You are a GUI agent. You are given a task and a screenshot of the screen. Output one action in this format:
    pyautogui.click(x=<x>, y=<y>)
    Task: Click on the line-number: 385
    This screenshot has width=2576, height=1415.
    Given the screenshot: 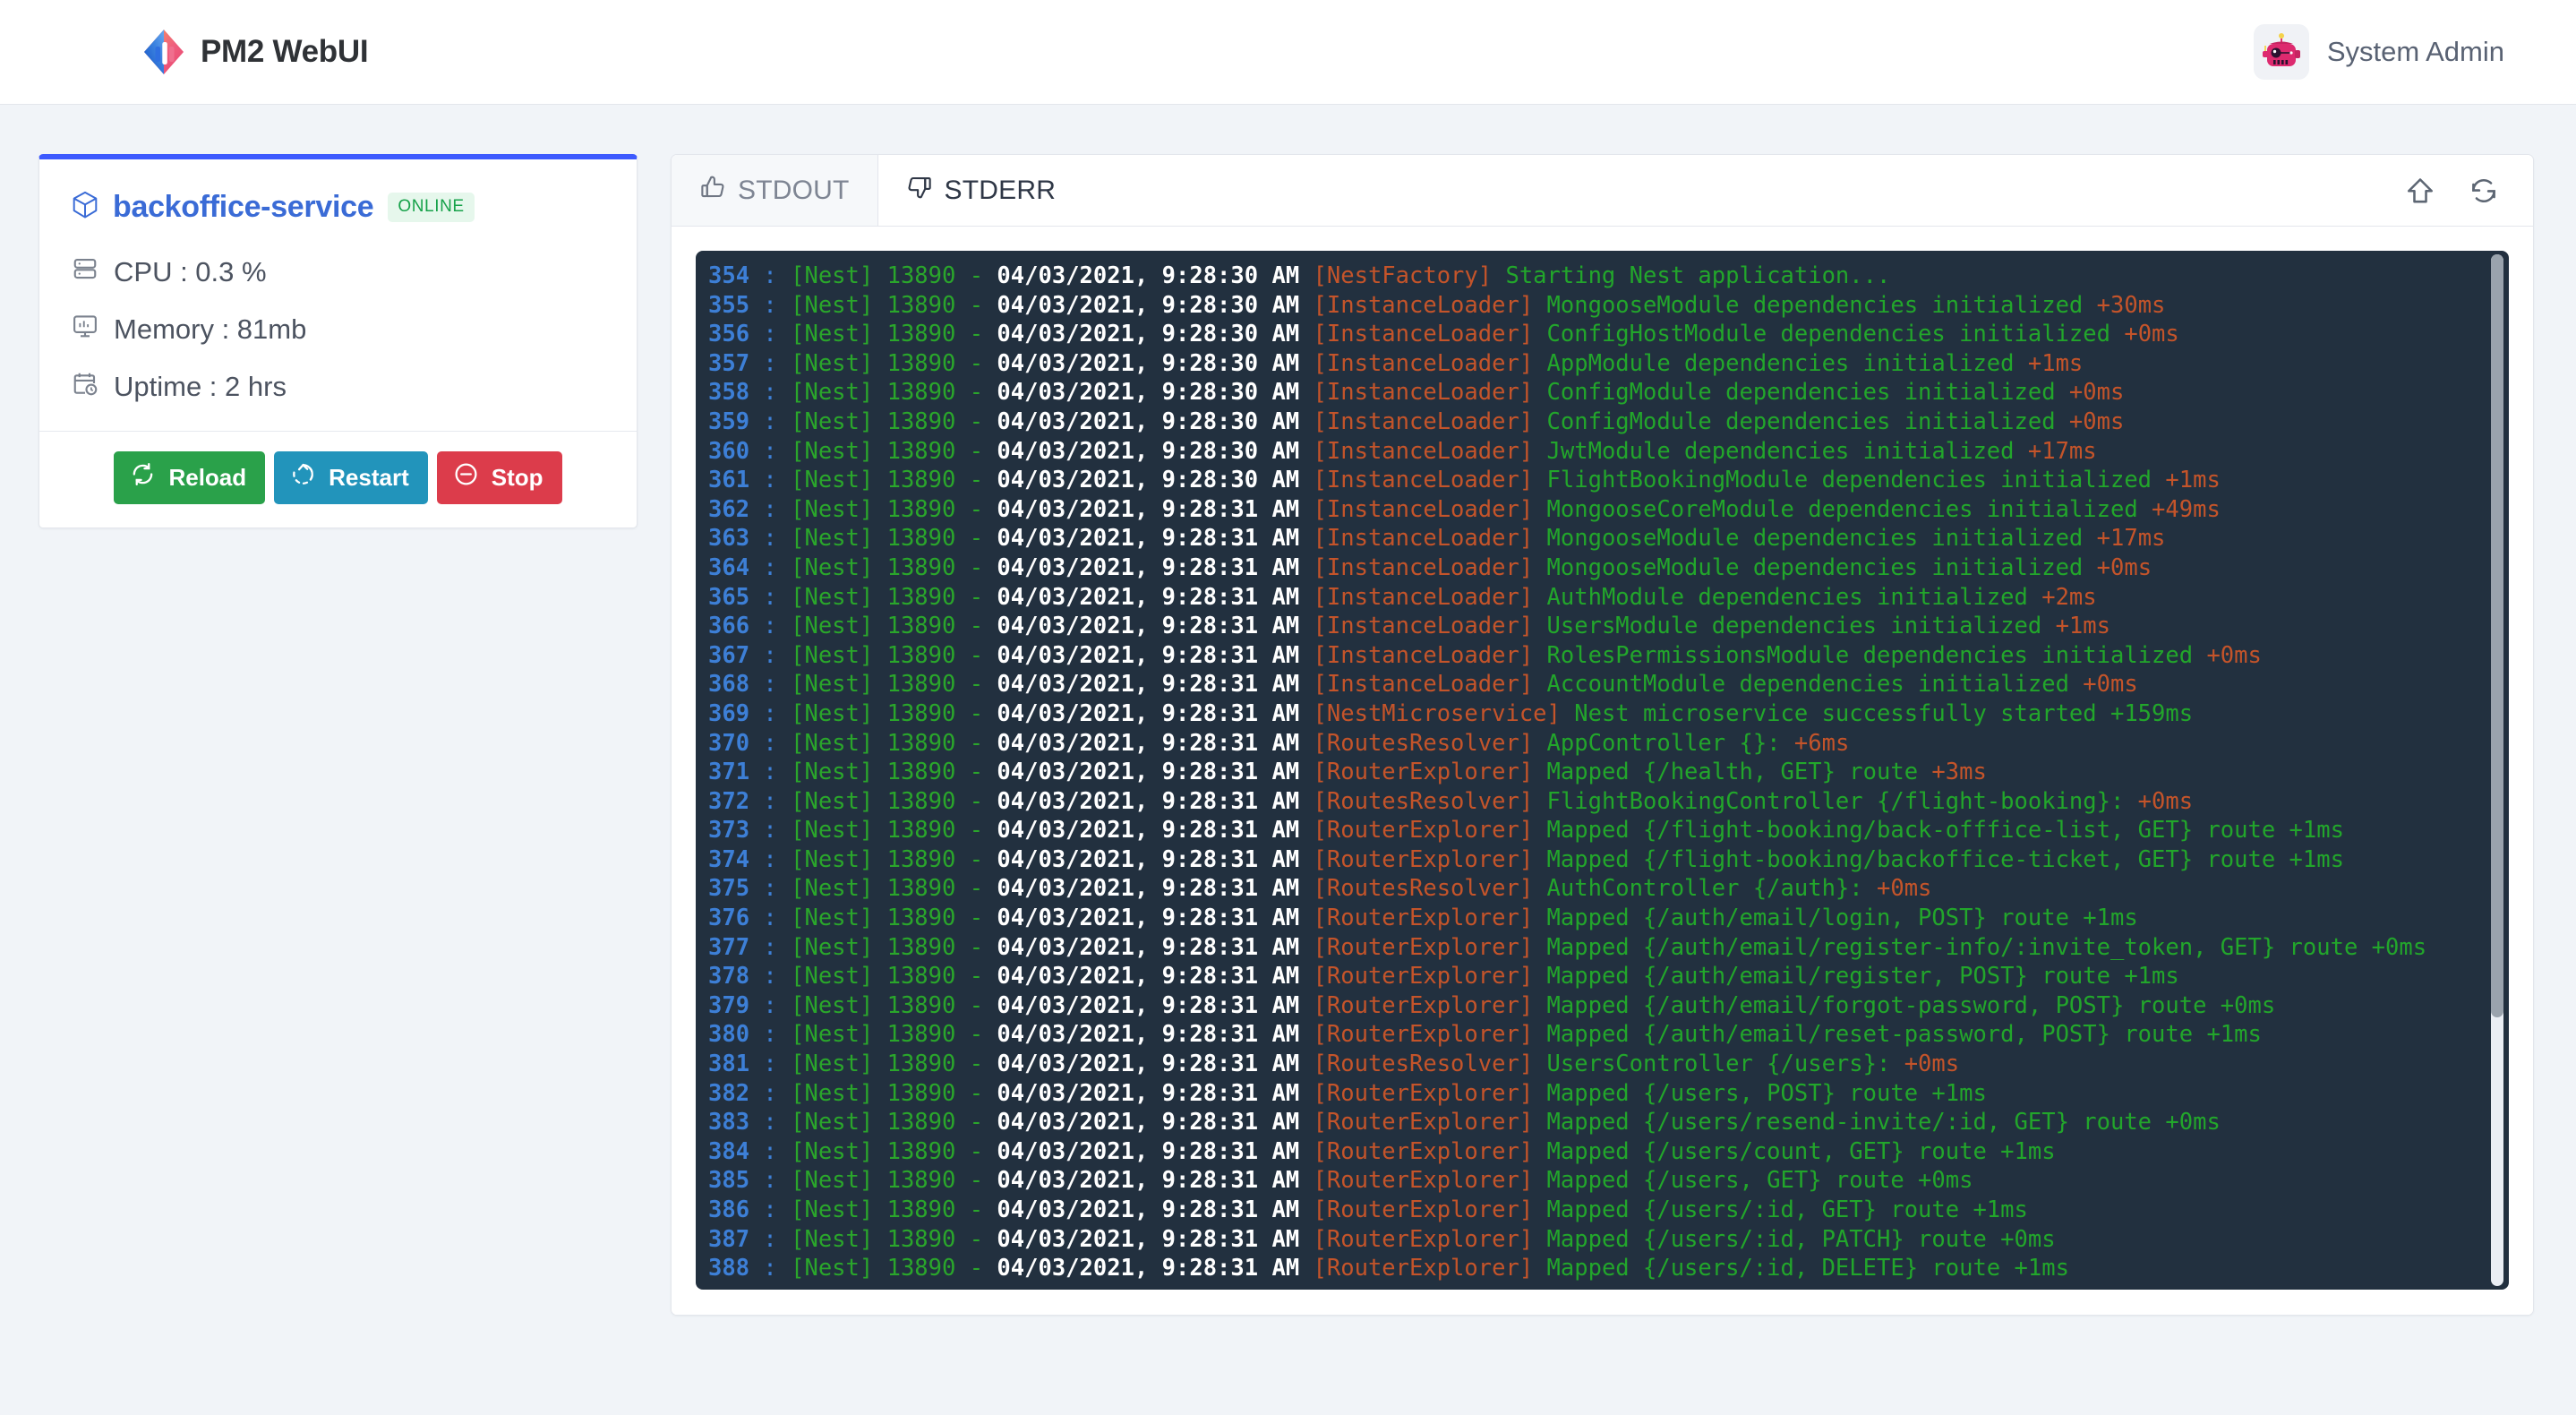 What is the action you would take?
    pyautogui.click(x=729, y=1181)
    